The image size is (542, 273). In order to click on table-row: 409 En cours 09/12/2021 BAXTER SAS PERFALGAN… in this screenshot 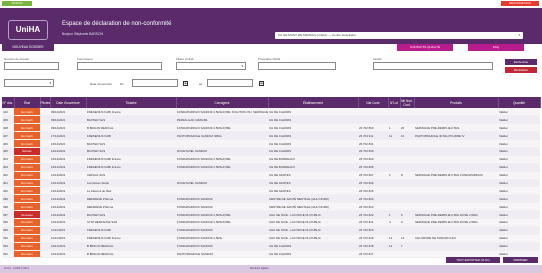, I will do `click(271, 120)`.